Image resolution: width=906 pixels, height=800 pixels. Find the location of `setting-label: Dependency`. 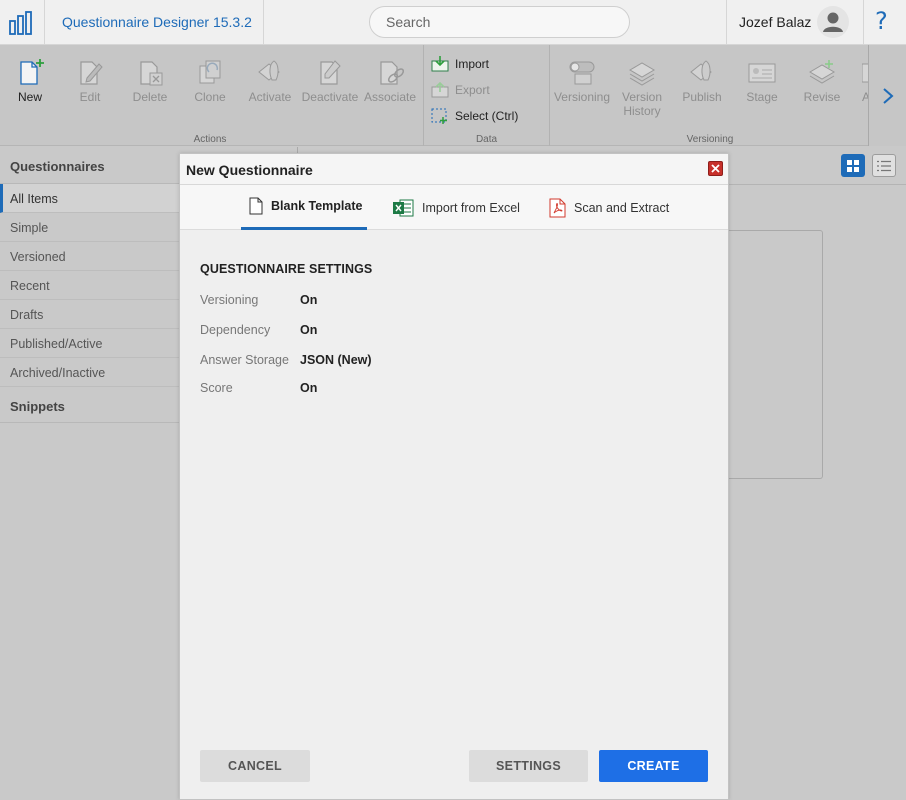

setting-label: Dependency is located at coordinates (235, 330).